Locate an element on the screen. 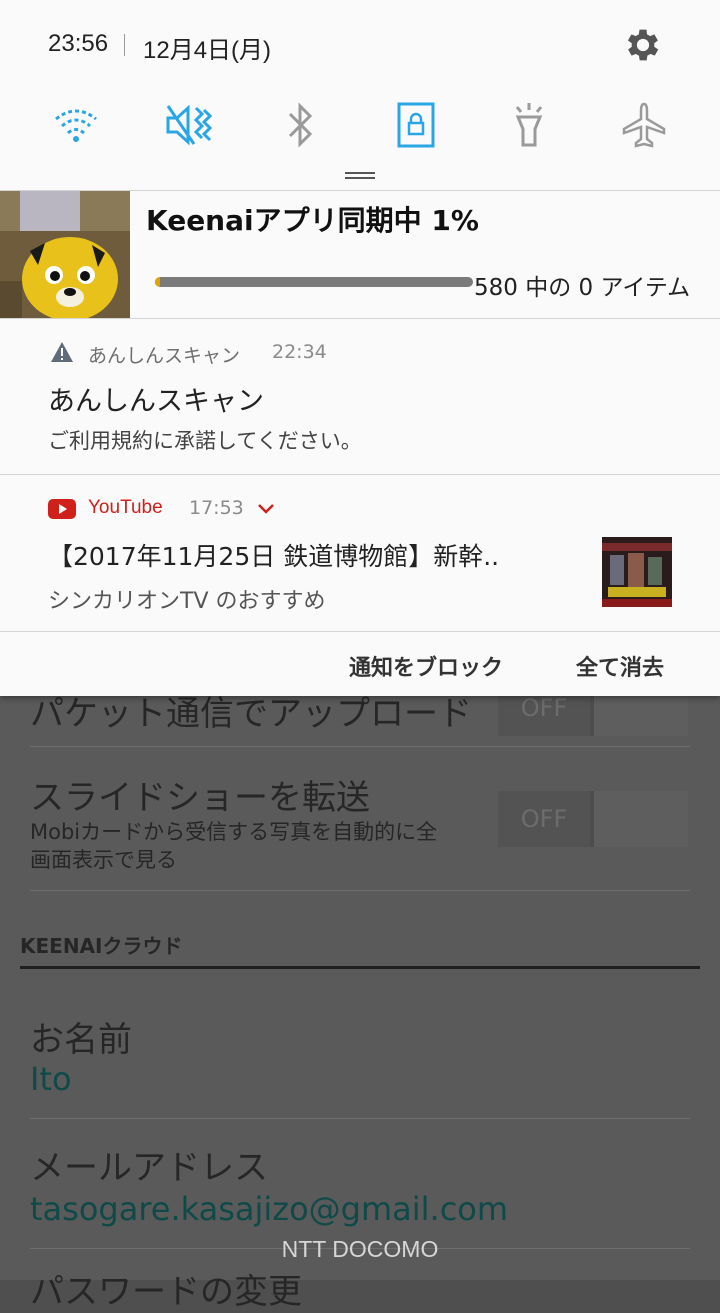 Image resolution: width=720 pixels, height=1313 pixels. notification-time: 22:34 is located at coordinates (299, 352).